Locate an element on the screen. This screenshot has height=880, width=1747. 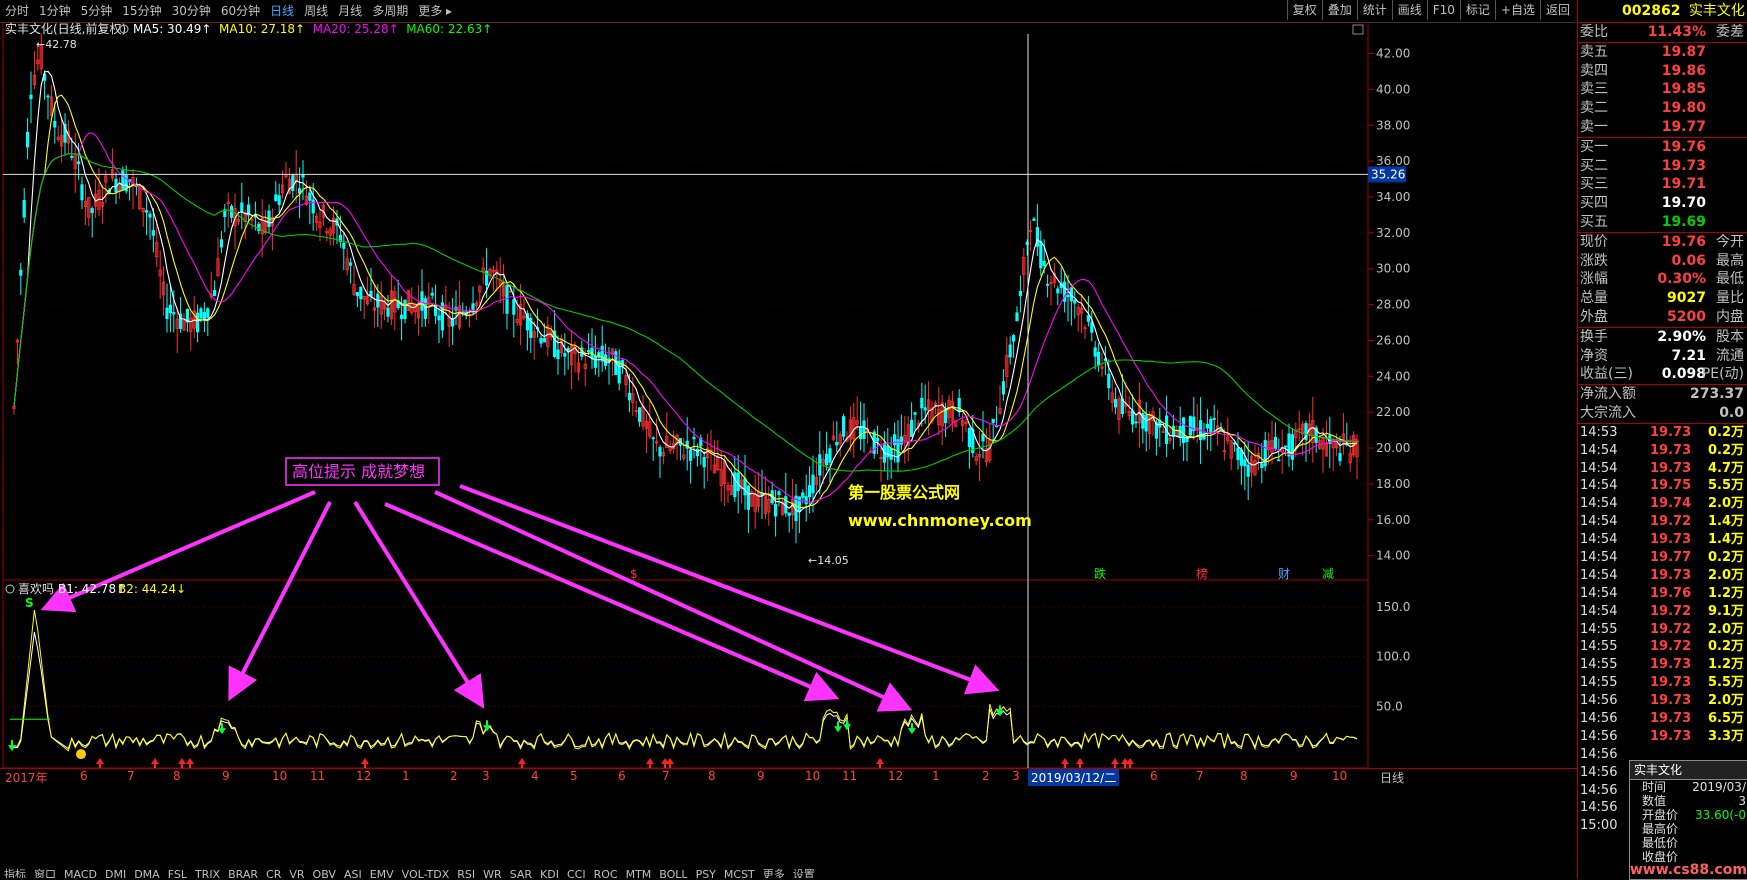
tool-button-1: 叠加 is located at coordinates (1339, 10).